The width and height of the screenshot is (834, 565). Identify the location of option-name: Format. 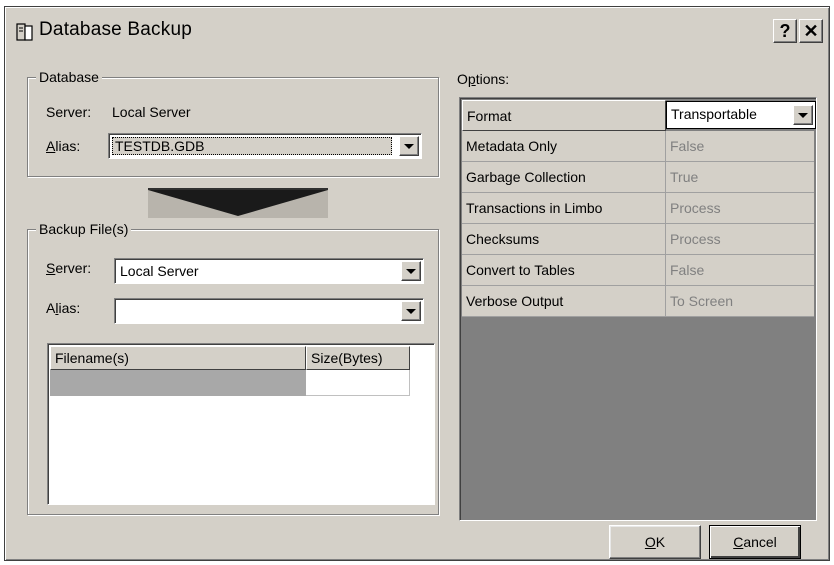
(564, 115).